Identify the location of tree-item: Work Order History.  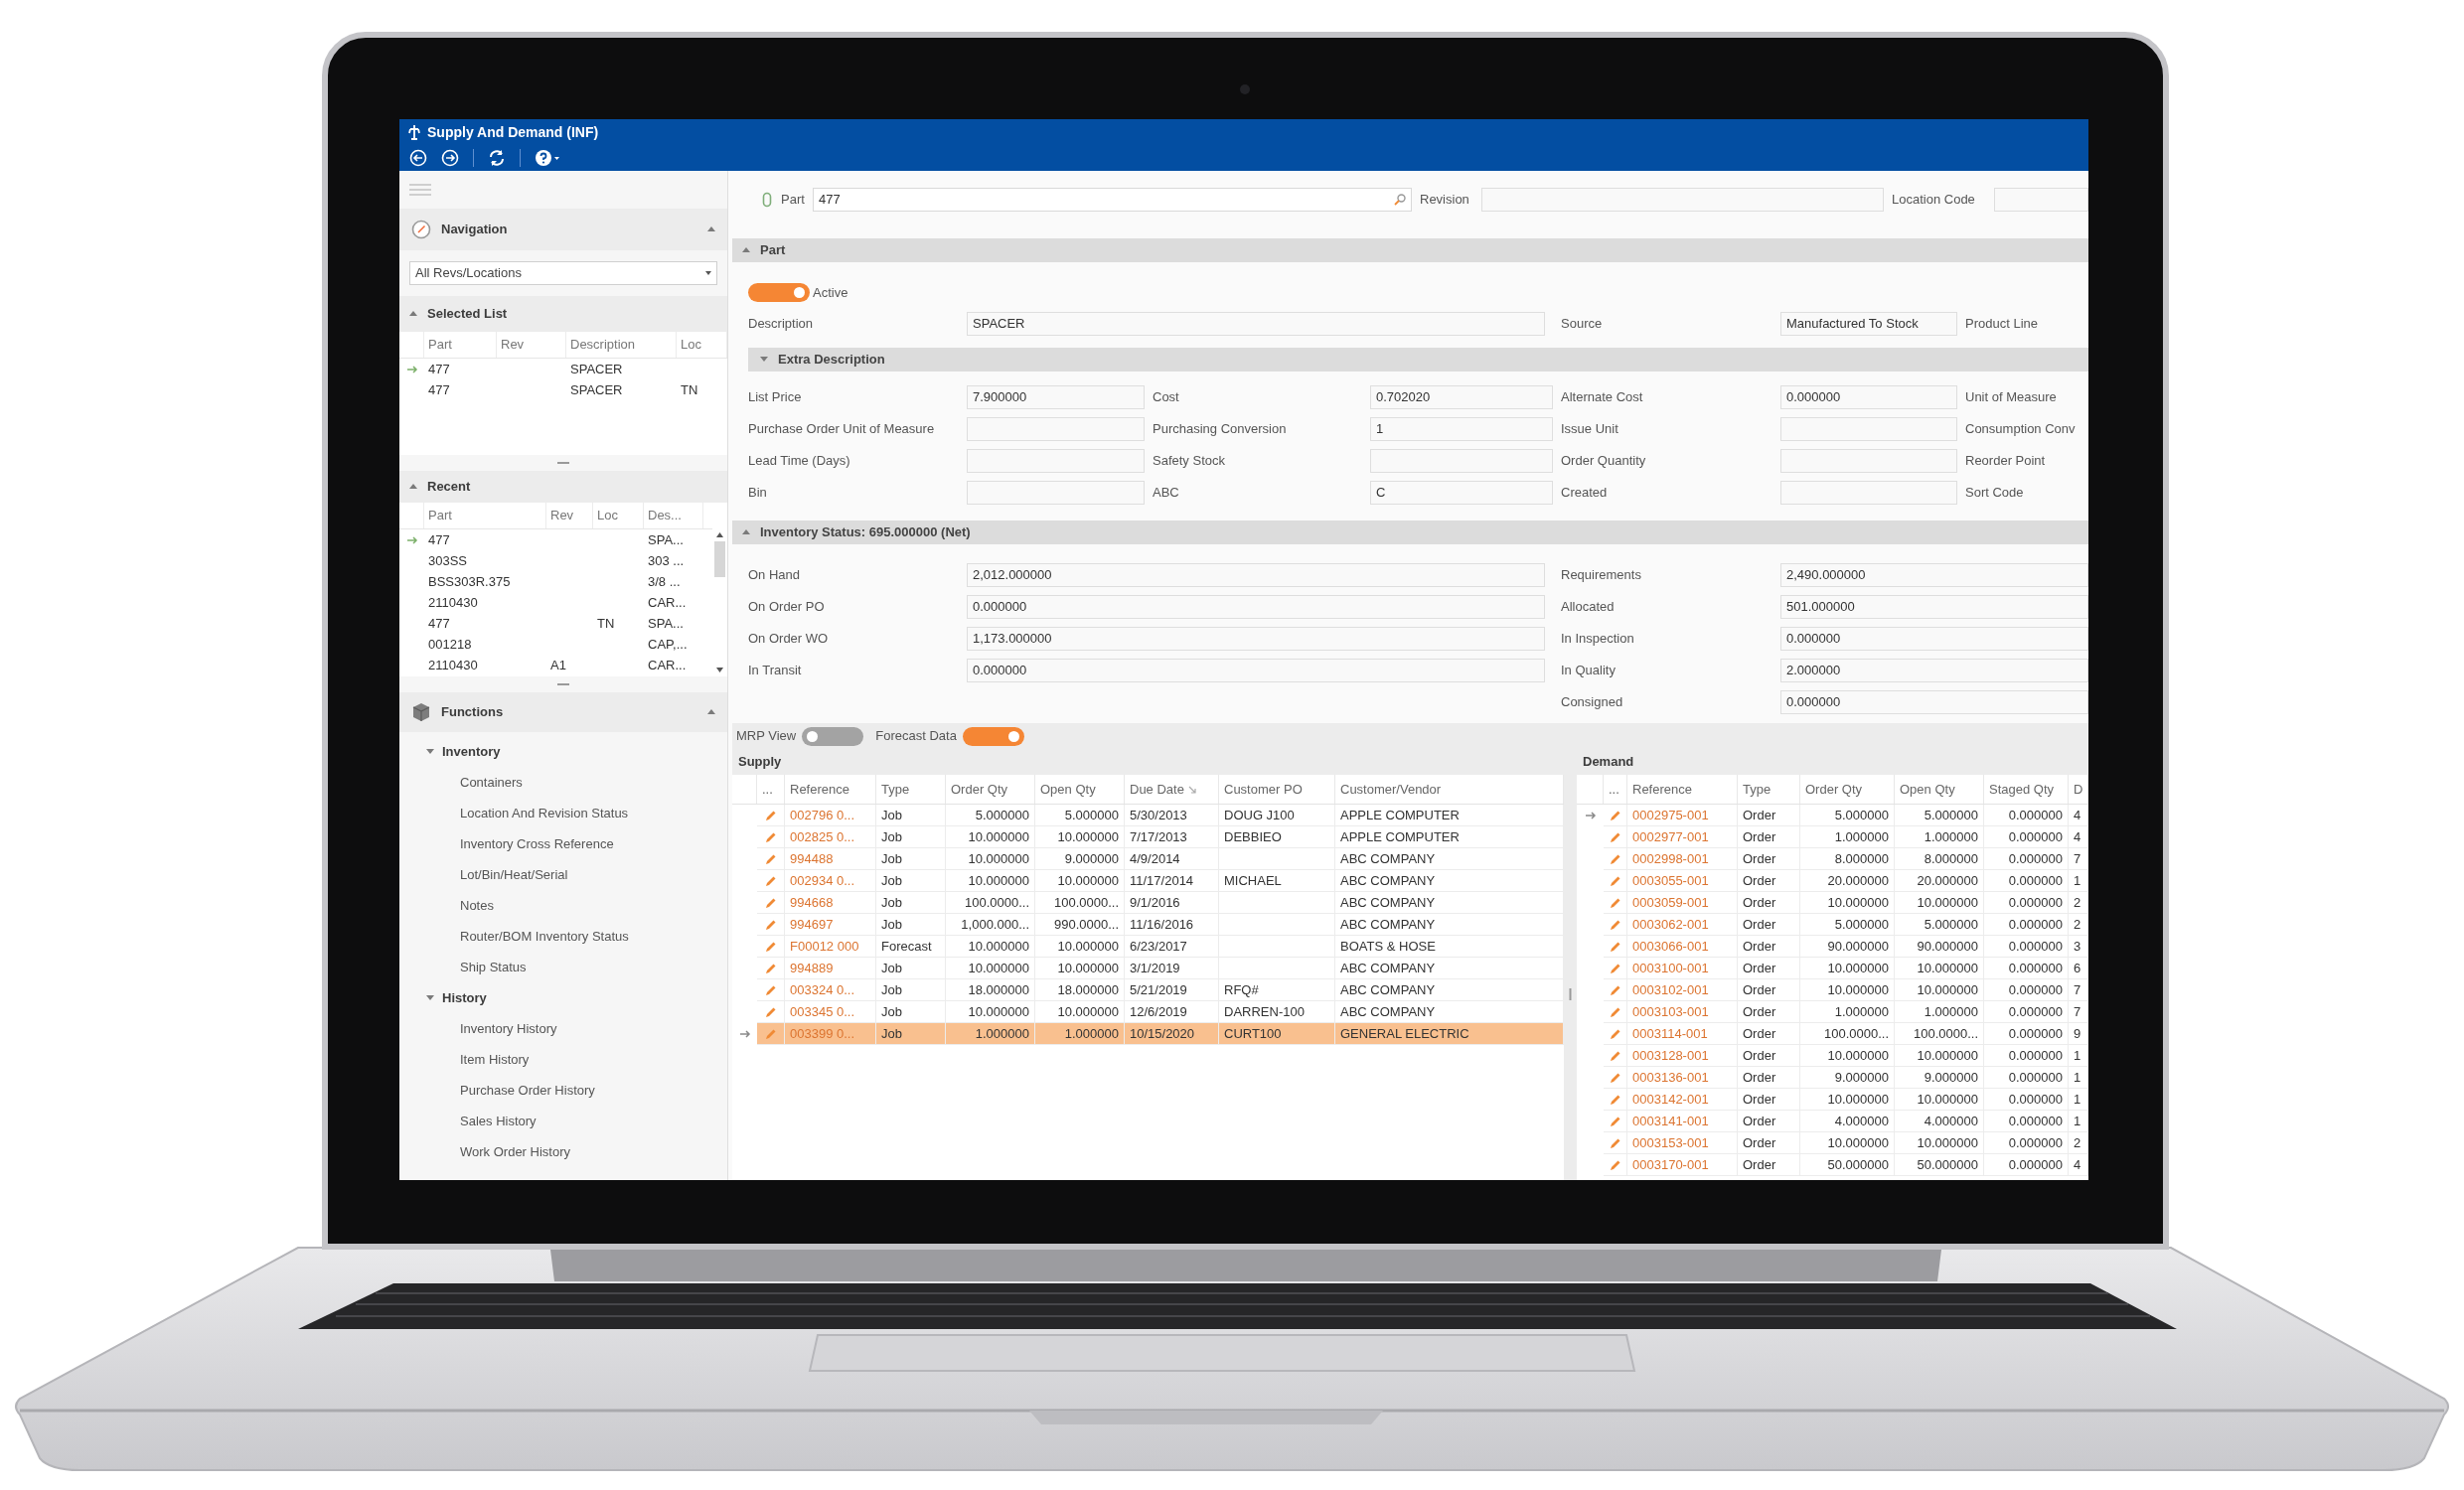
(563, 1151).